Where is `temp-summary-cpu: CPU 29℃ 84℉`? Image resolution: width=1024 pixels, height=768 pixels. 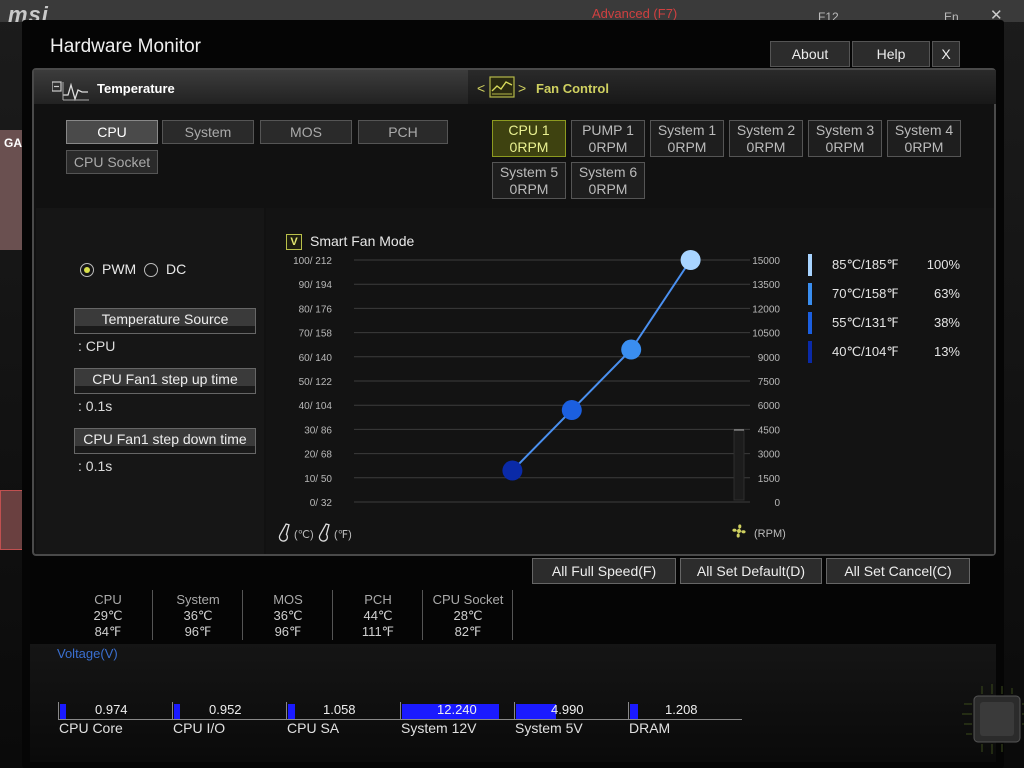 temp-summary-cpu: CPU 29℃ 84℉ is located at coordinates (108, 616).